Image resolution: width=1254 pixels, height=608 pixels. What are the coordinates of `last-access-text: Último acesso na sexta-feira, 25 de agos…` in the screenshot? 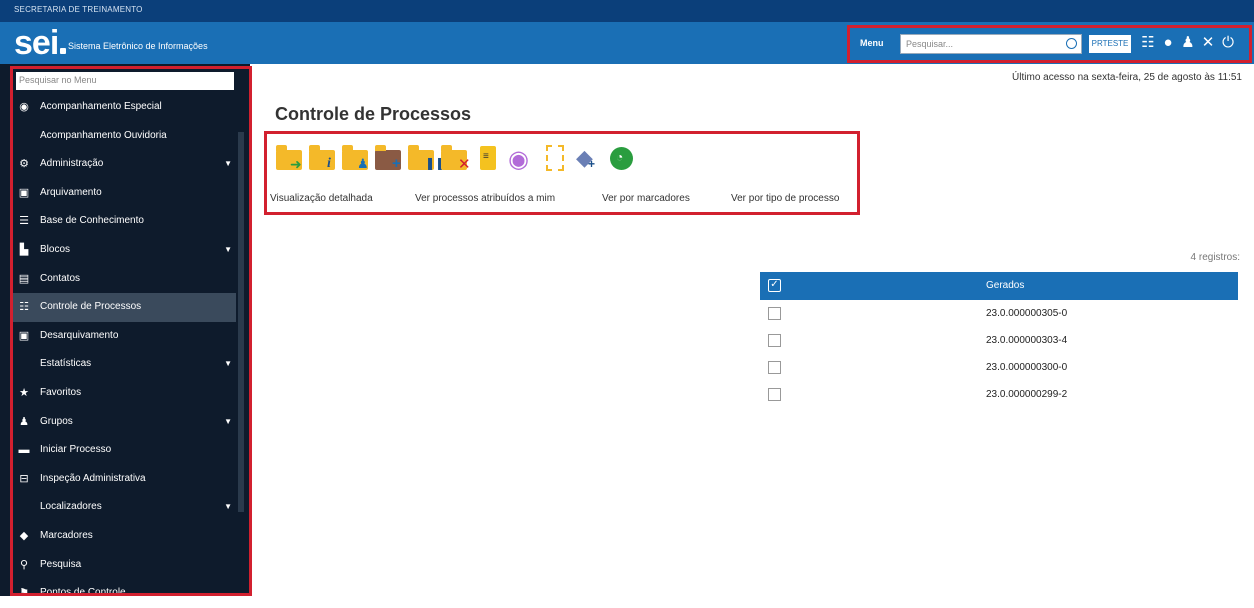 It's located at (1127, 77).